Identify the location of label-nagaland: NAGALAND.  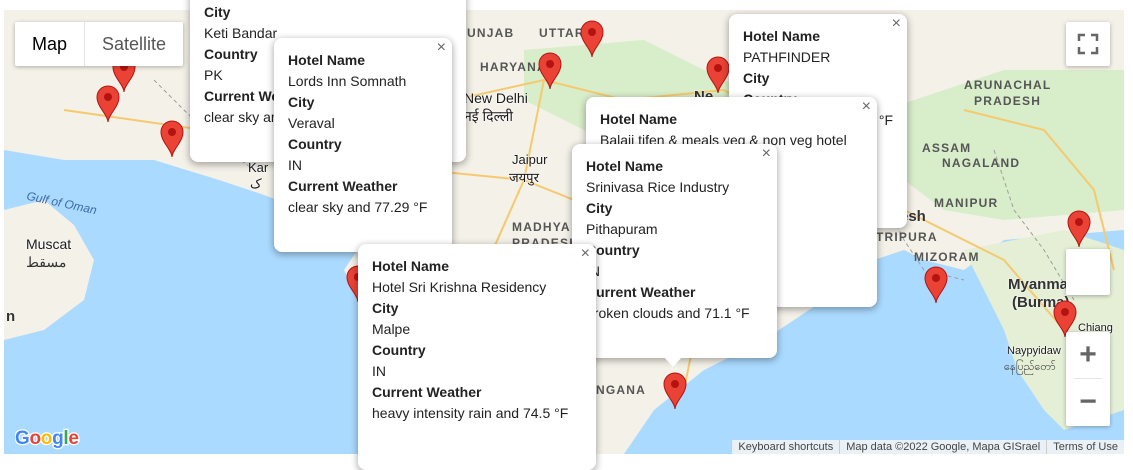
(981, 163).